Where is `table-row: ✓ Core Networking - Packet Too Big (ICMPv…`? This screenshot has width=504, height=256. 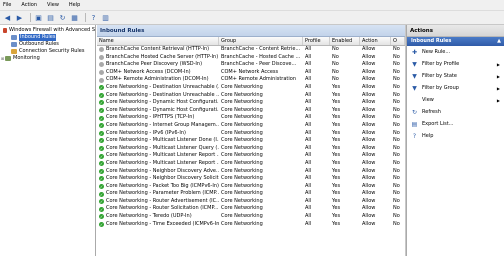 table-row: ✓ Core Networking - Packet Too Big (ICMPv… is located at coordinates (251, 187).